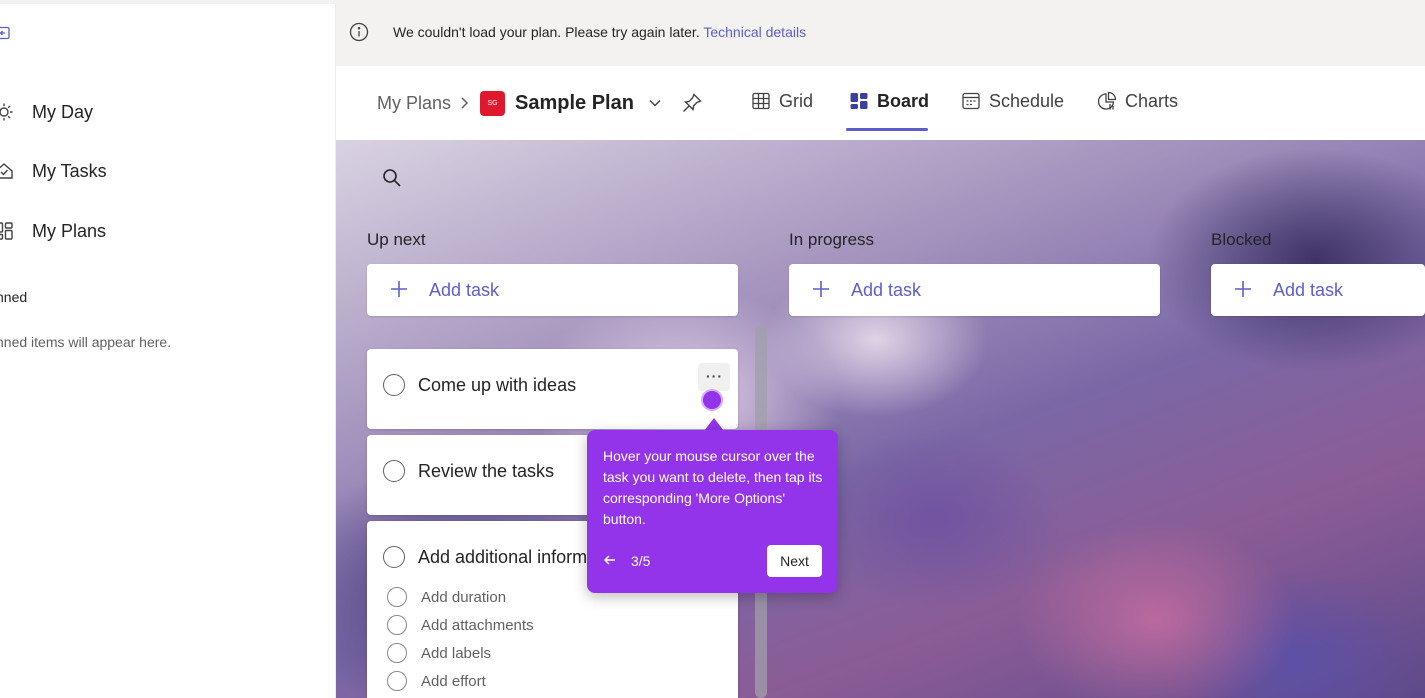 This screenshot has width=1425, height=698. Describe the element at coordinates (86, 342) in the screenshot. I see `pinned-empty-message: nned items will appear here.` at that location.